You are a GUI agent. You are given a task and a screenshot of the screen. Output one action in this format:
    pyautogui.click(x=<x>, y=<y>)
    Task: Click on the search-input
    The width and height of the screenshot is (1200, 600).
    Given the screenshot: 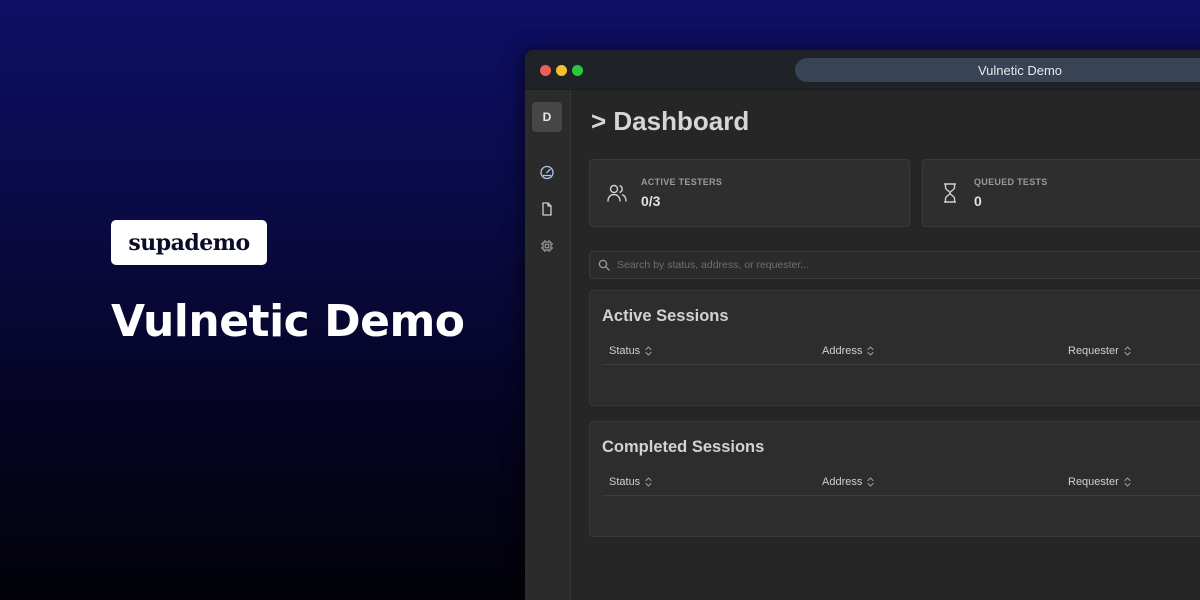 What is the action you would take?
    pyautogui.click(x=908, y=265)
    